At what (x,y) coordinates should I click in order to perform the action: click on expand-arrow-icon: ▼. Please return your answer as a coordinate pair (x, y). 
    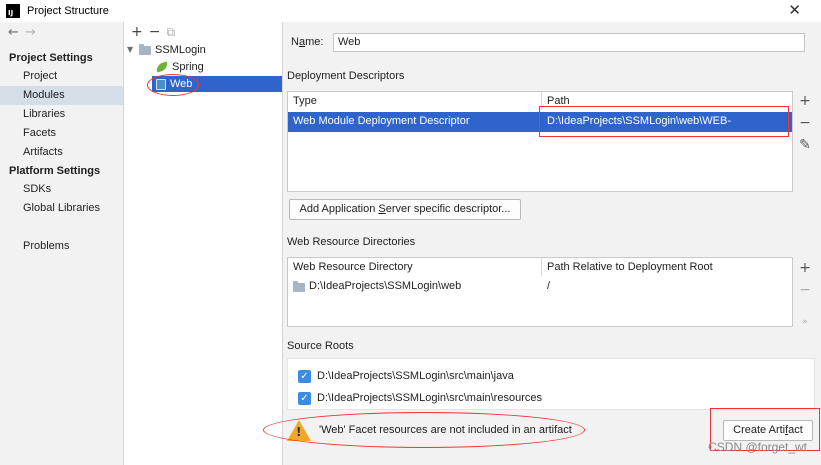
    Looking at the image, I should click on (133, 50).